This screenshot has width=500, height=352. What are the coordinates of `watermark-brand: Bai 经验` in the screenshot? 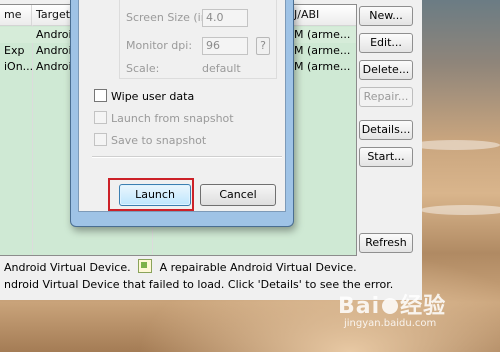 It's located at (392, 304).